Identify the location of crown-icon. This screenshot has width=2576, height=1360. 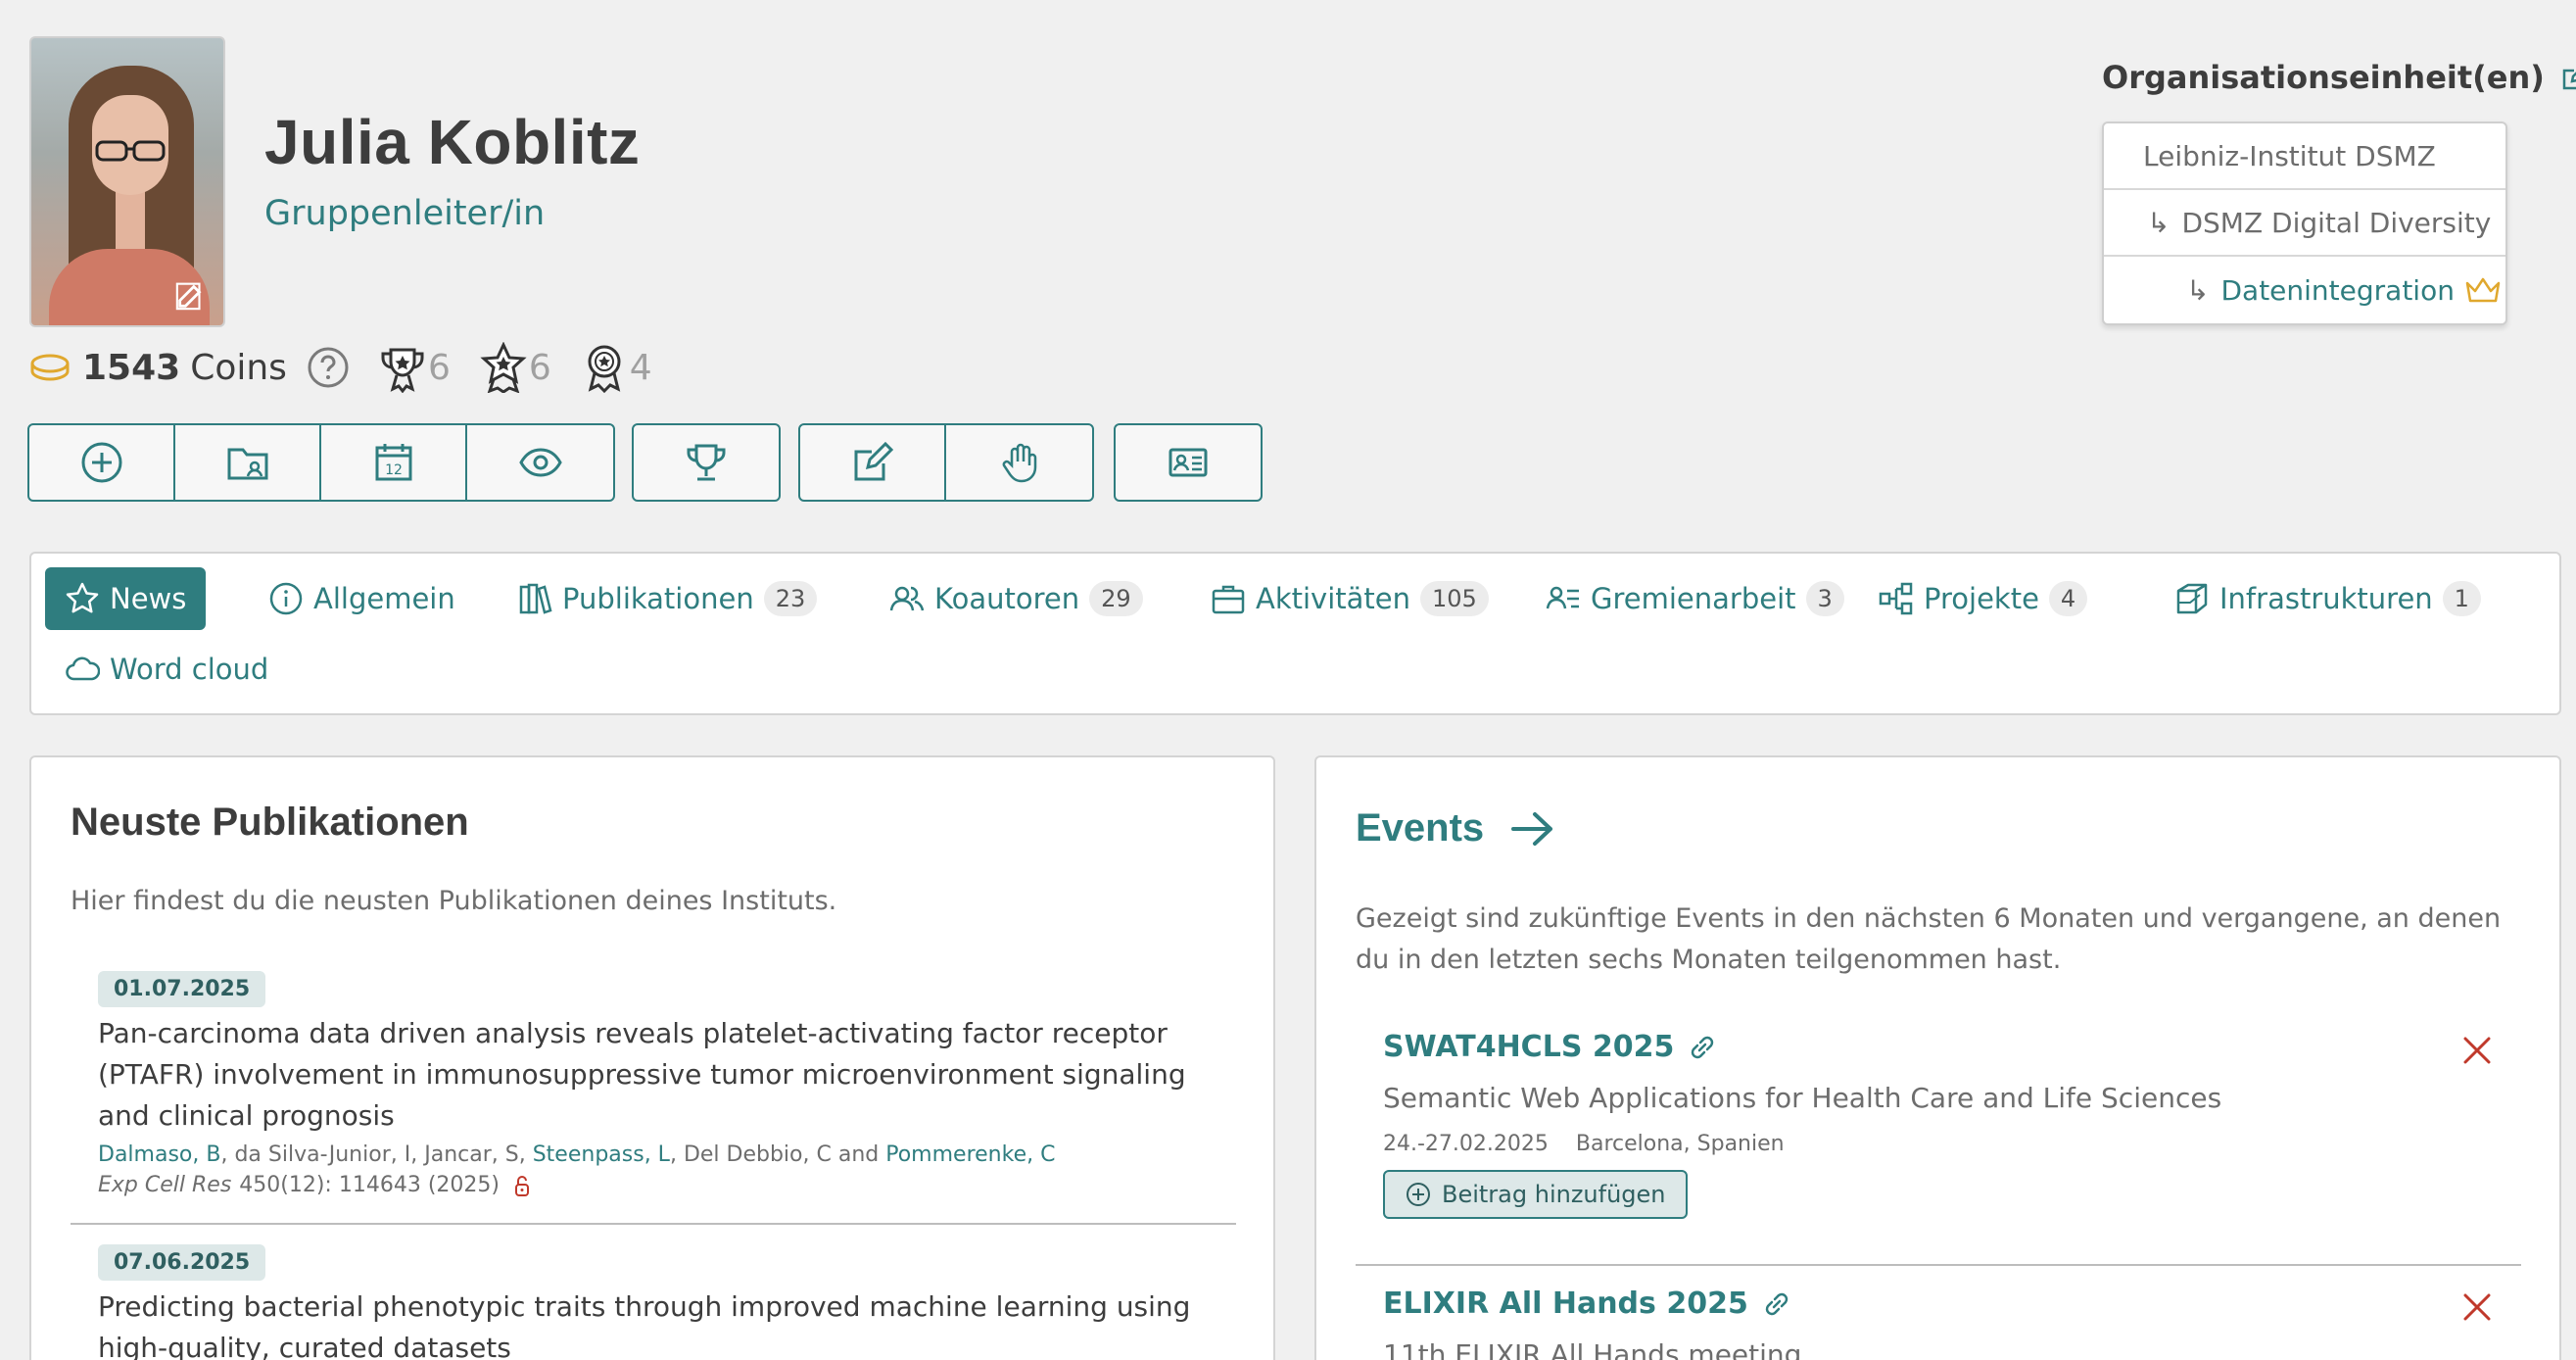
(2483, 290).